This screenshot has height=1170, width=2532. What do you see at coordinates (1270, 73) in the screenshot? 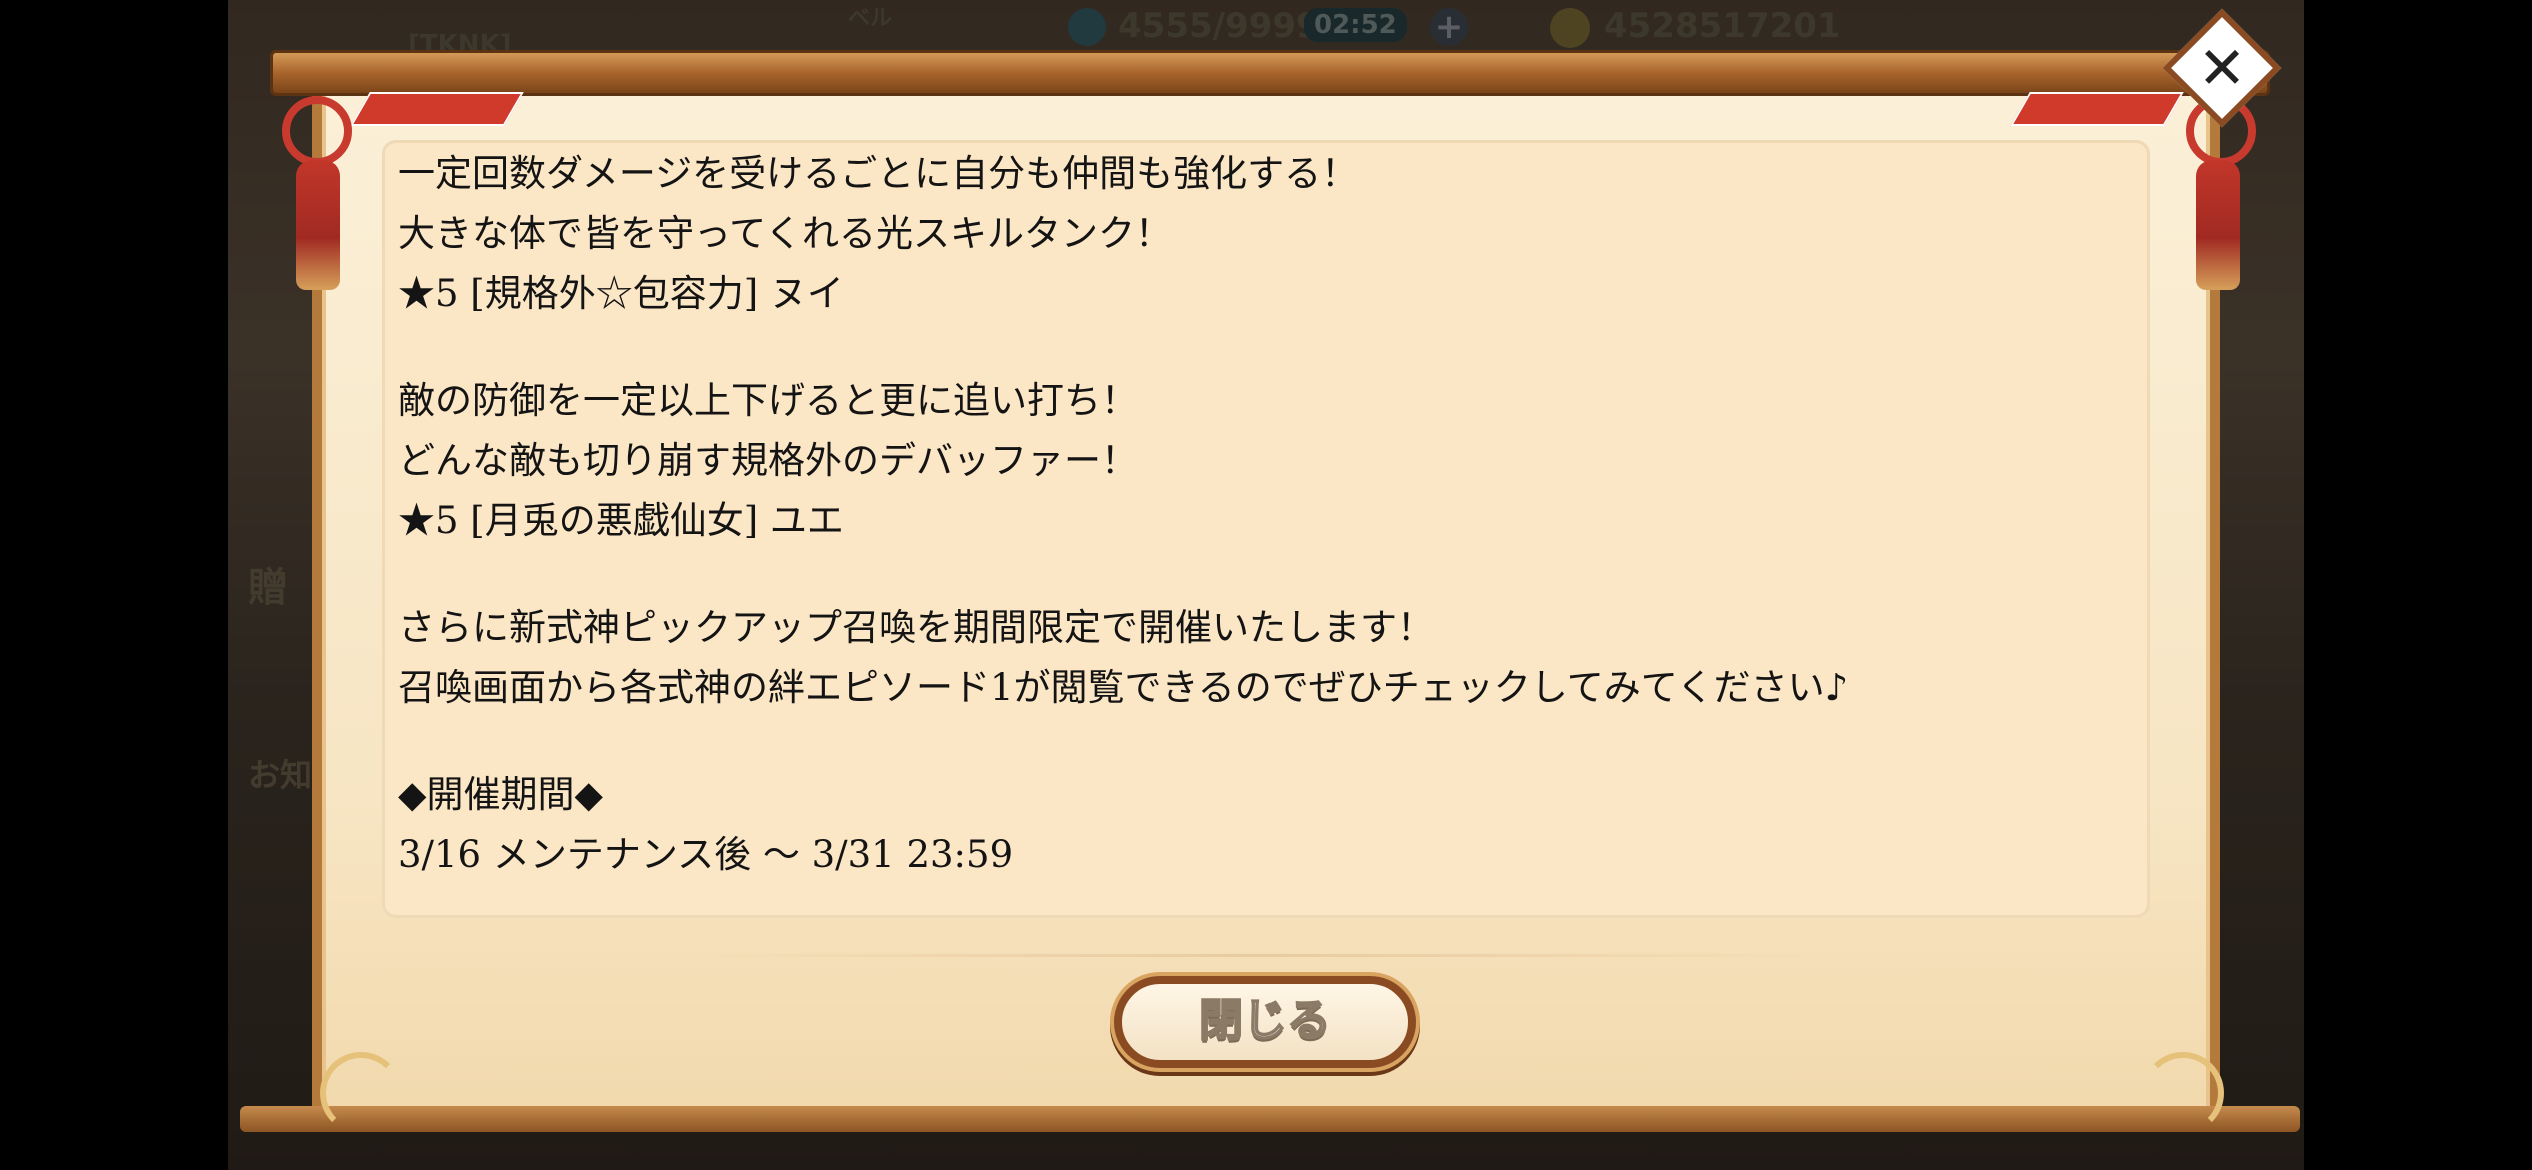
I see `frame-top-rail` at bounding box center [1270, 73].